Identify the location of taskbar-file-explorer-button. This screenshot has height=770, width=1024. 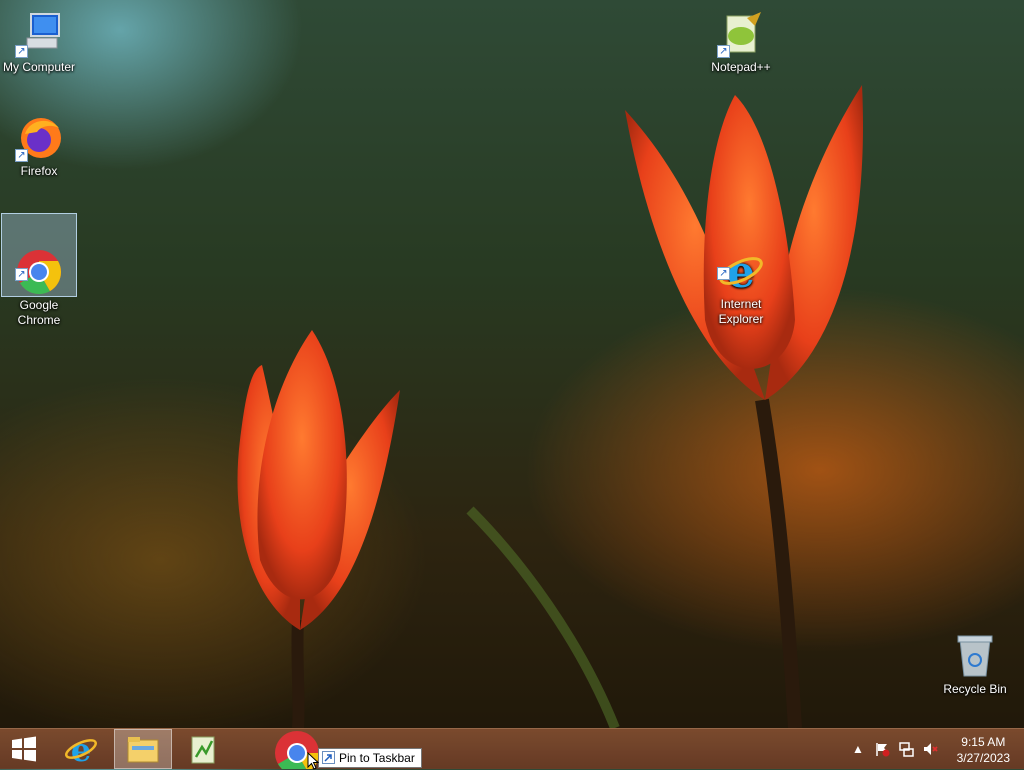
(143, 749).